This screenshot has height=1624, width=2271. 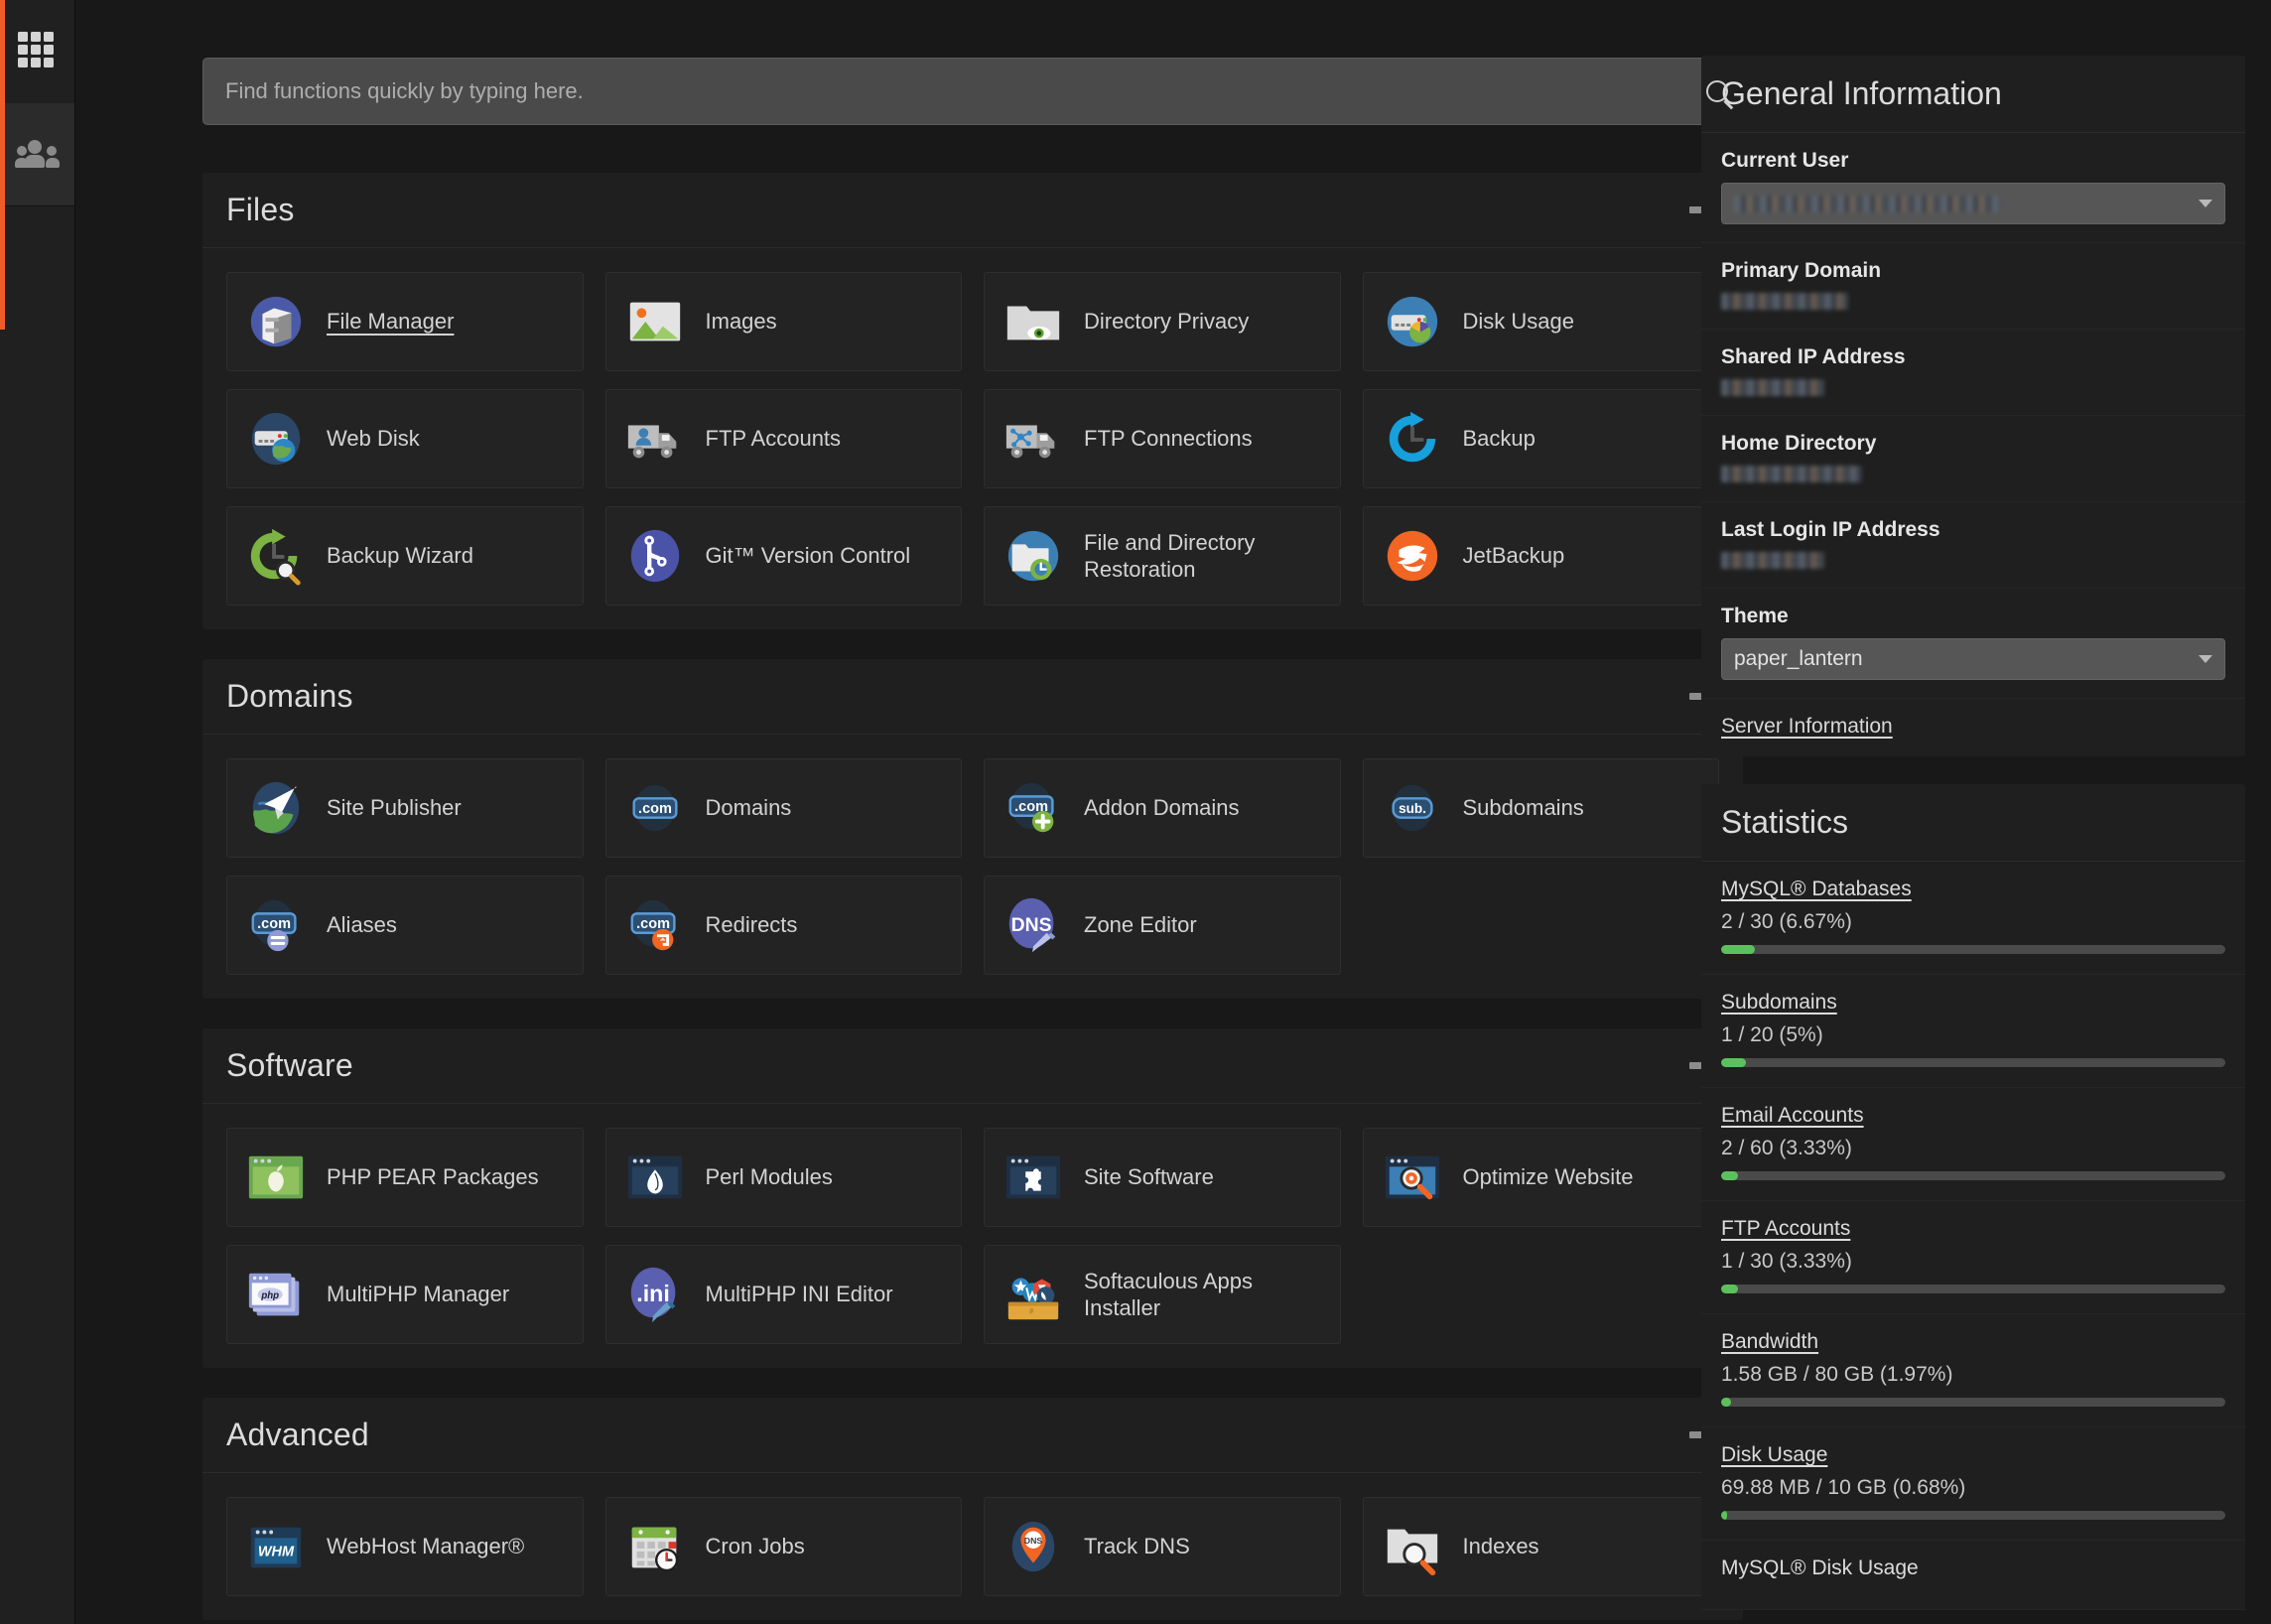 I want to click on general-info-row: Primary Domain, so click(x=1973, y=286).